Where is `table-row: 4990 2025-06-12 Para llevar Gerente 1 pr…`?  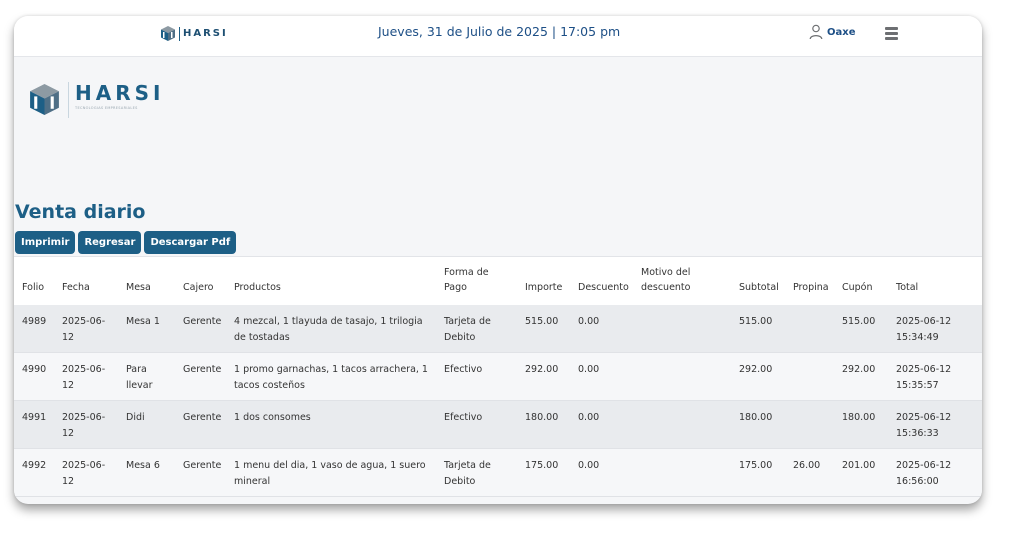 table-row: 4990 2025-06-12 Para llevar Gerente 1 pr… is located at coordinates (498, 376).